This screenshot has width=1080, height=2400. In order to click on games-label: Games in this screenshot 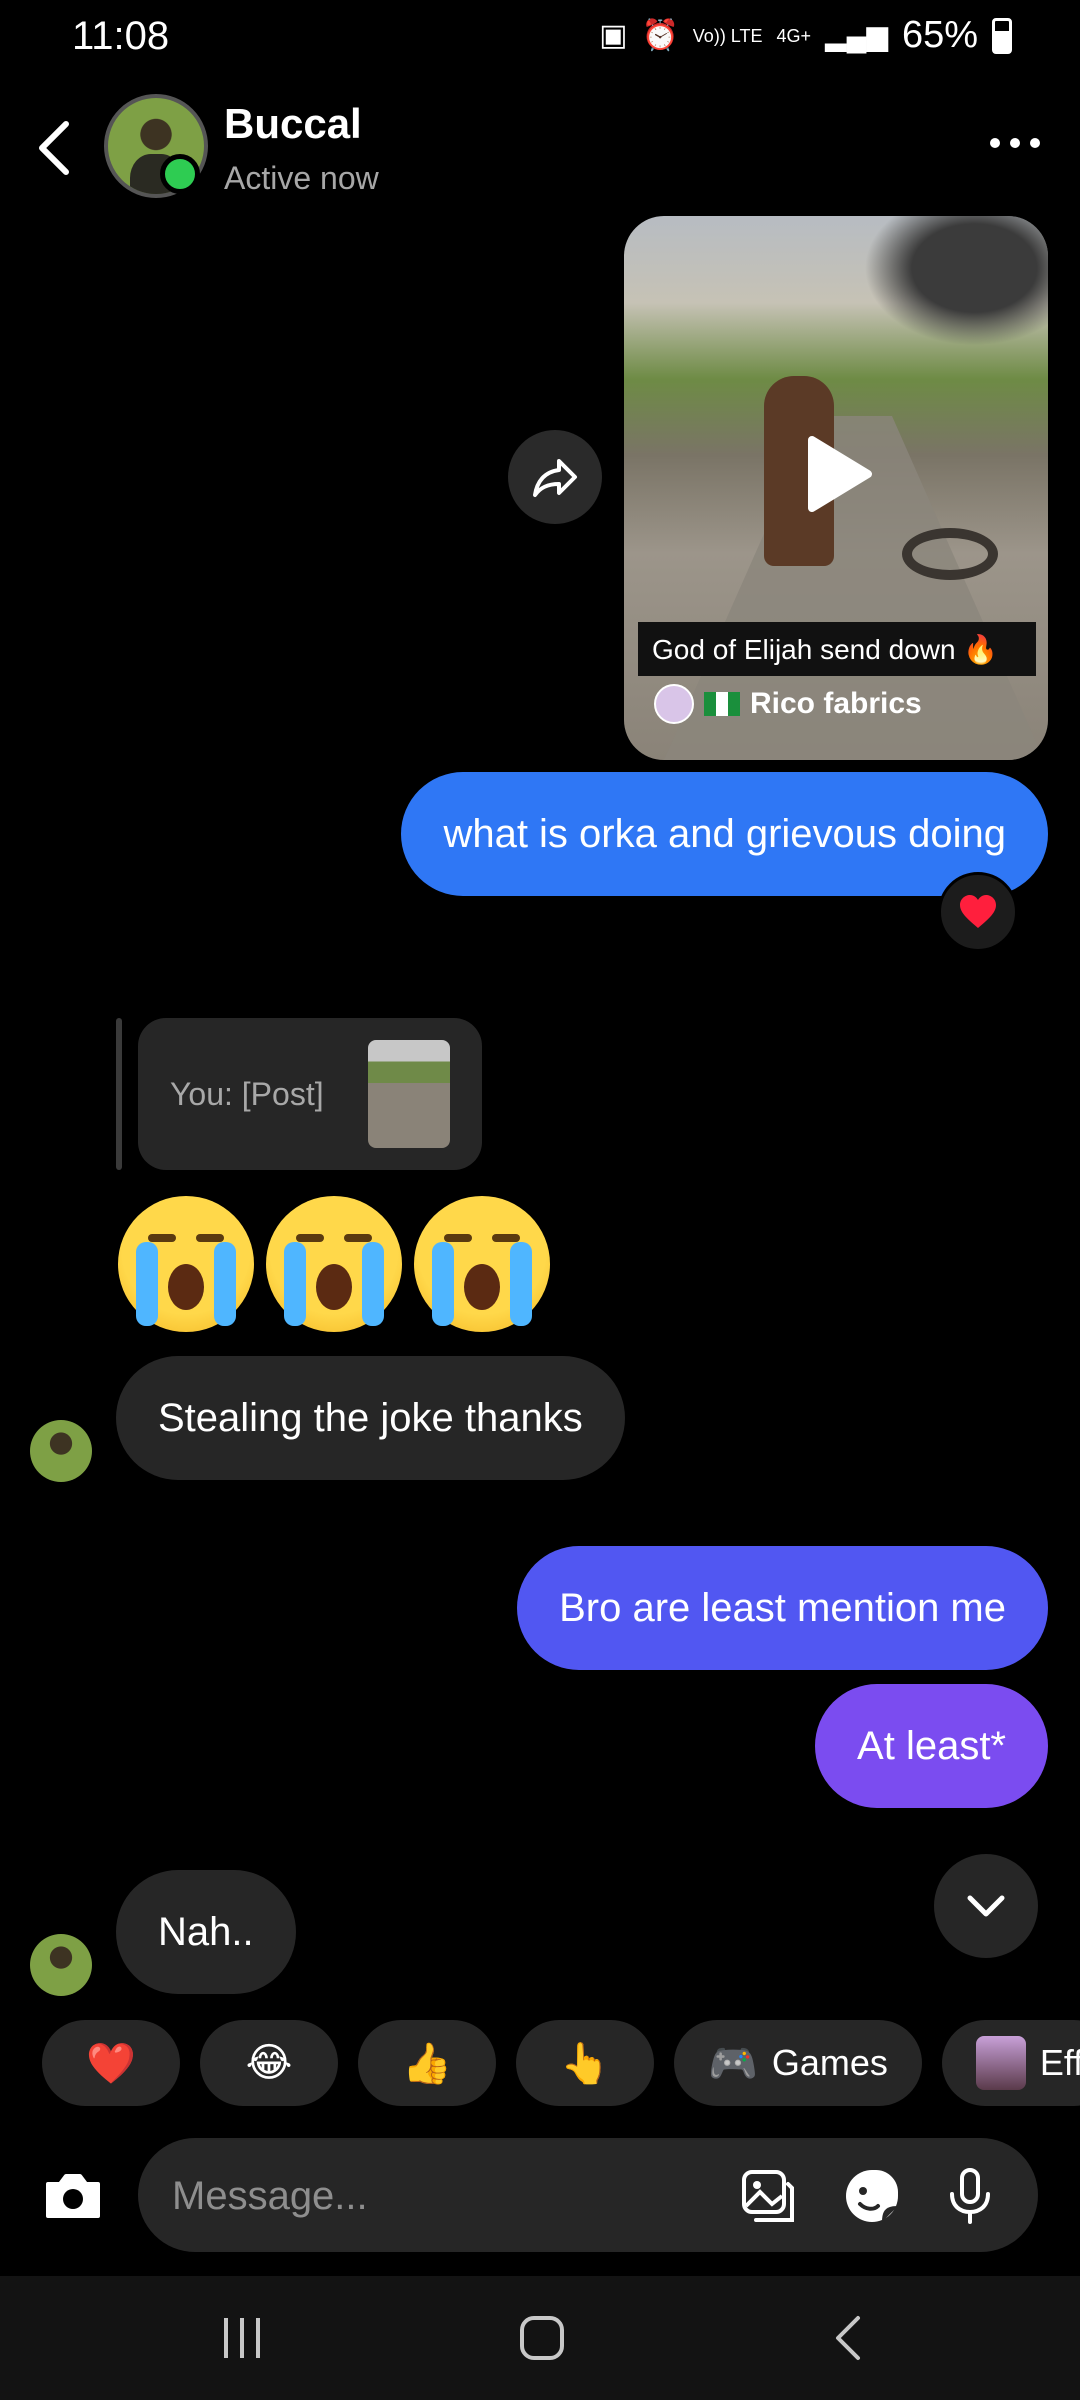, I will do `click(829, 2062)`.